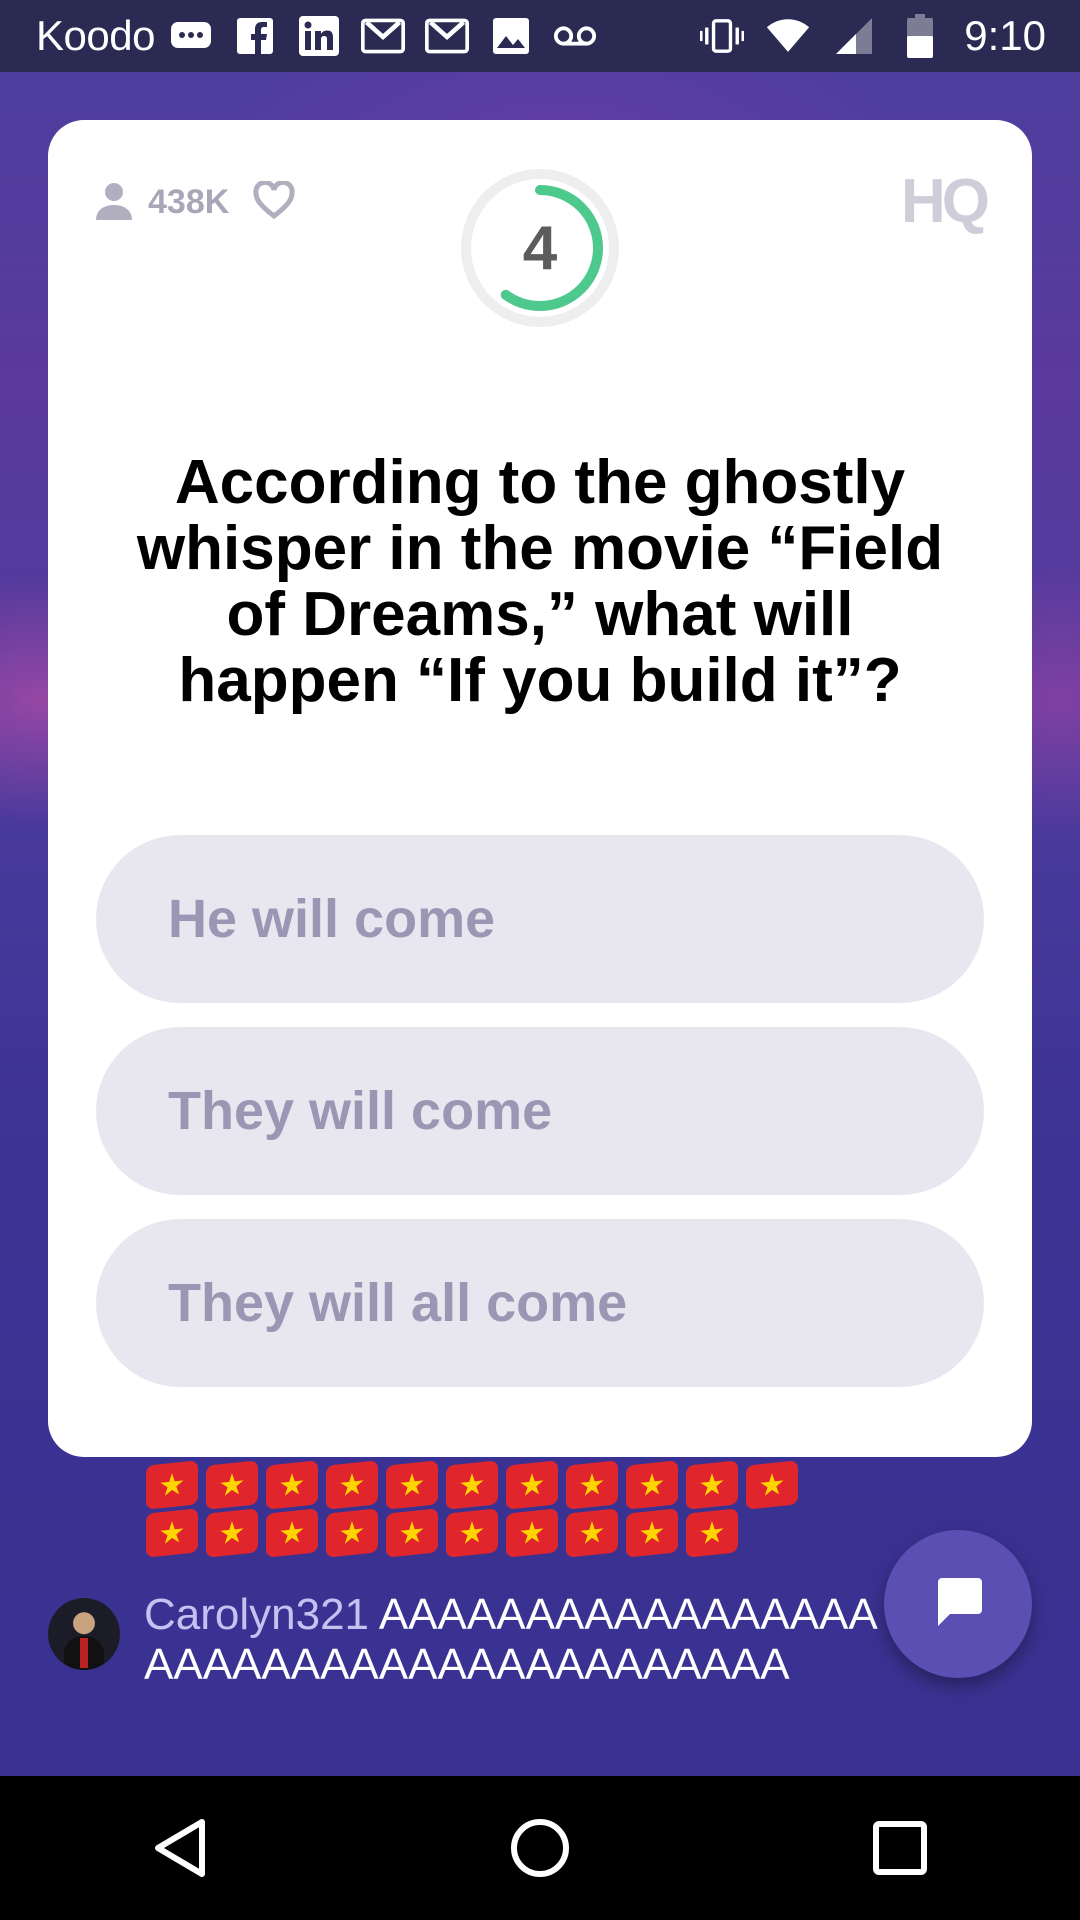  I want to click on flag-row: ★ ★ ★ ★ ★ ★ ★ ★ ★ ★ ★, so click(496, 1485).